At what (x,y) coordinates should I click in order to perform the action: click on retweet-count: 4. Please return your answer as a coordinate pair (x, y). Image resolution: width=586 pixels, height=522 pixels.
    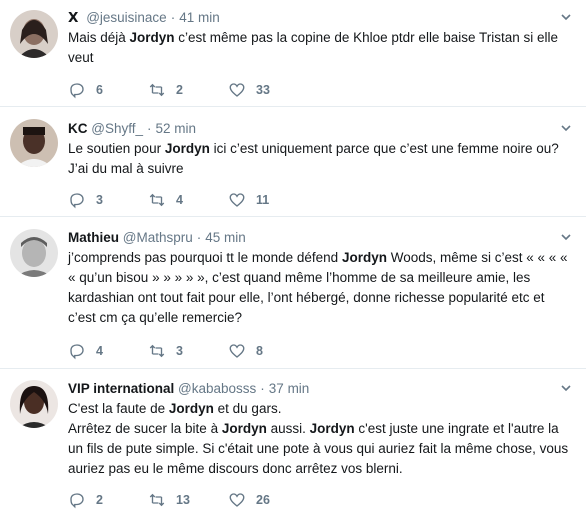
    Looking at the image, I should click on (179, 200).